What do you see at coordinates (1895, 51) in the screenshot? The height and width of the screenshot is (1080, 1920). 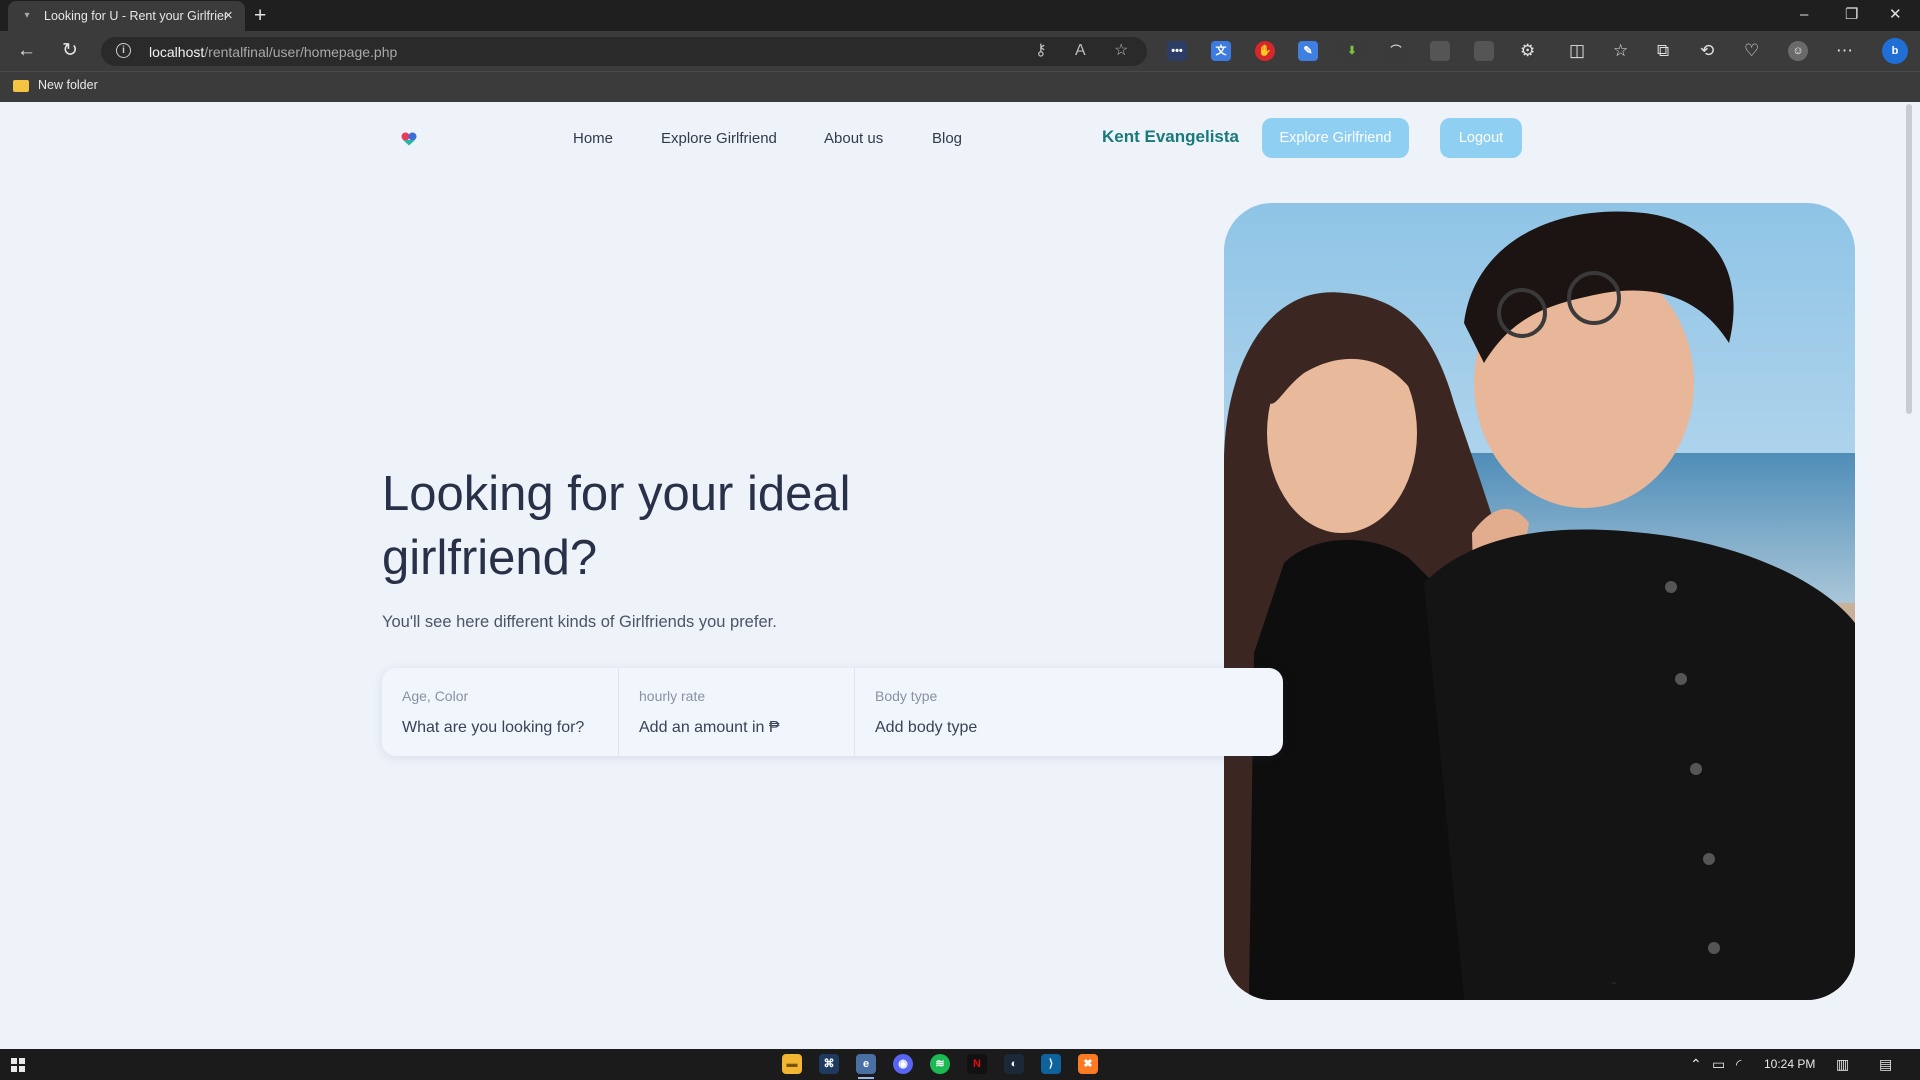 I see `copilot-icon: b` at bounding box center [1895, 51].